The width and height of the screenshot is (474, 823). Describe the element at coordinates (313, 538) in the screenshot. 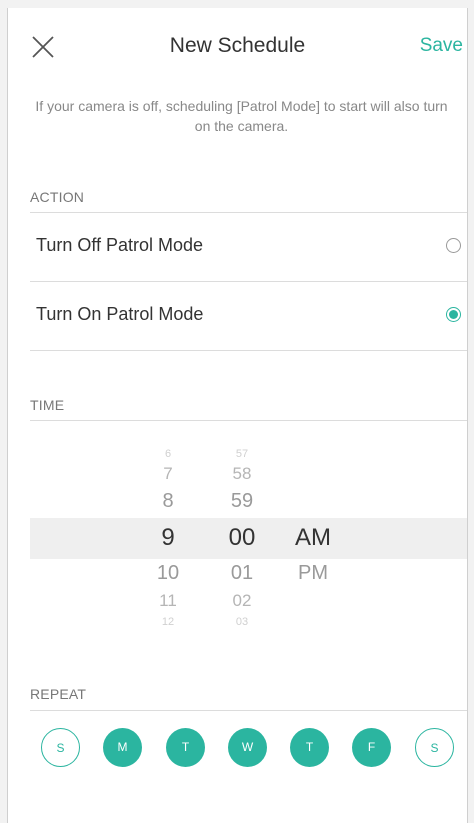

I see `period-selected: AM` at that location.